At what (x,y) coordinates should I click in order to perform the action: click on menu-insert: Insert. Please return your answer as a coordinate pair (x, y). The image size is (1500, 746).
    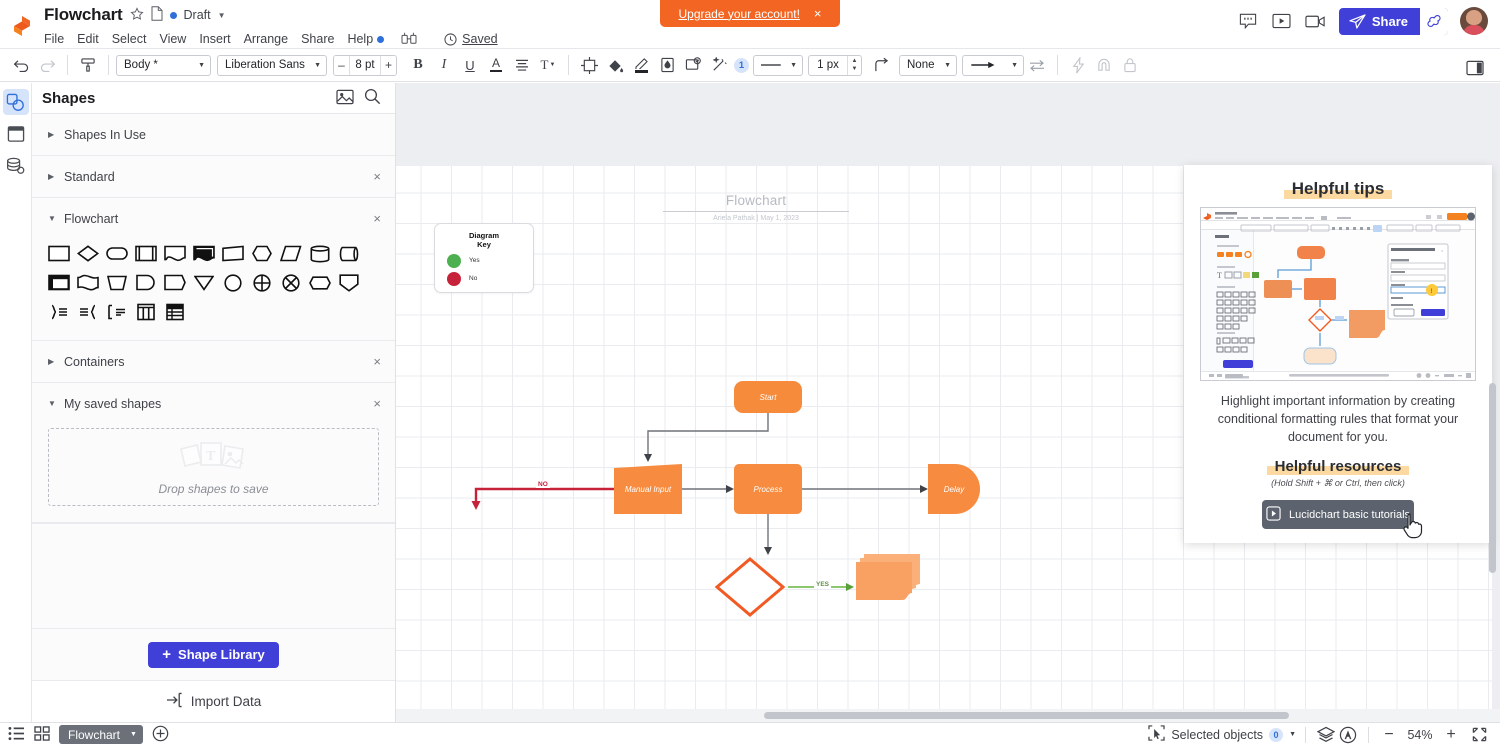
    Looking at the image, I should click on (214, 39).